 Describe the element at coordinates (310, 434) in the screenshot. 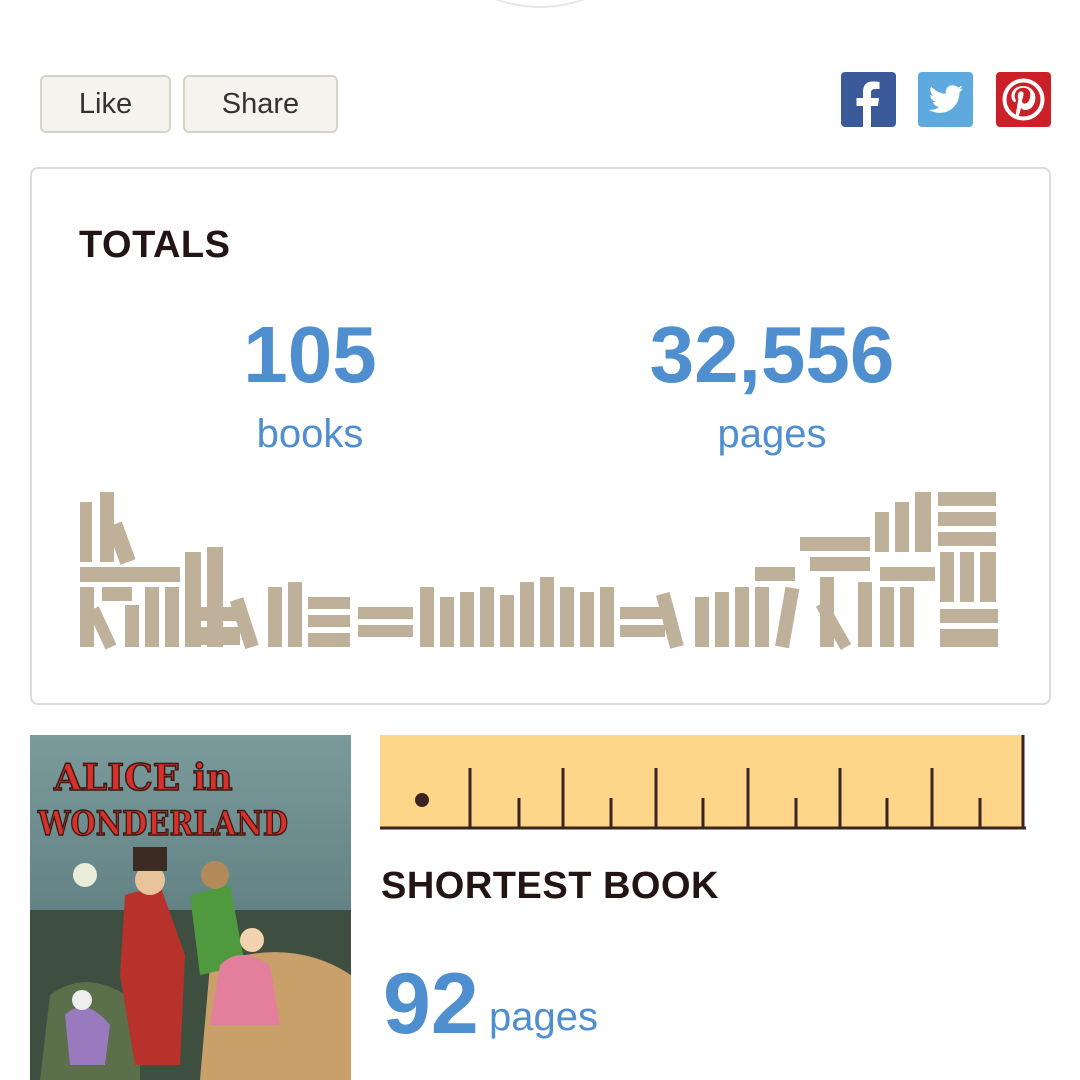

I see `books-label: books` at that location.